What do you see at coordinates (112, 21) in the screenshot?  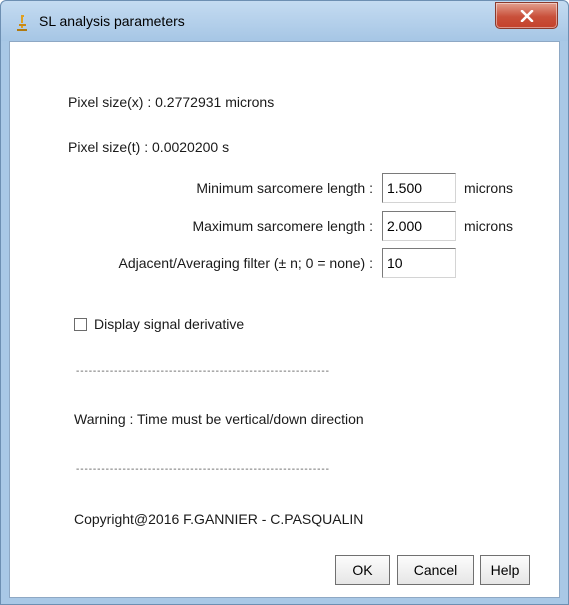 I see `window-title: SL analysis parameters` at bounding box center [112, 21].